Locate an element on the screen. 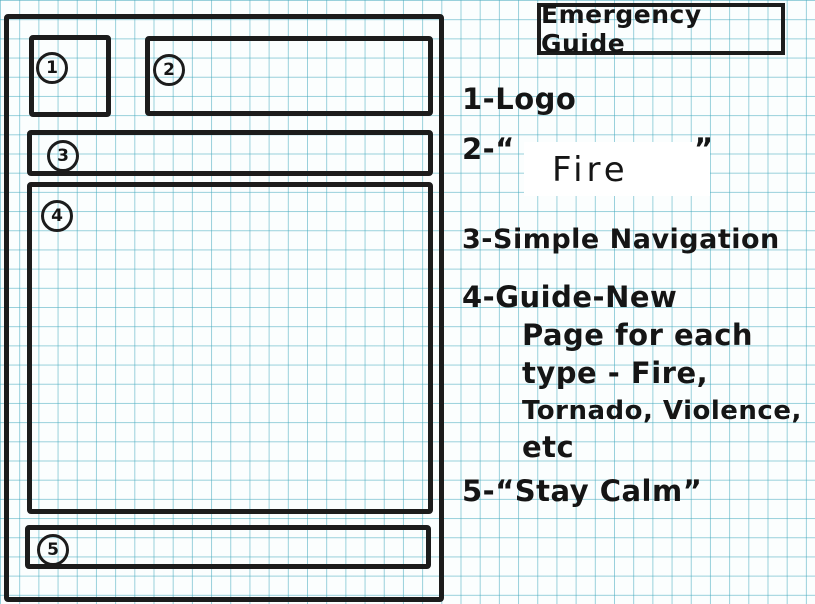  note-navigation: 3-Simple Navigation is located at coordinates (621, 239).